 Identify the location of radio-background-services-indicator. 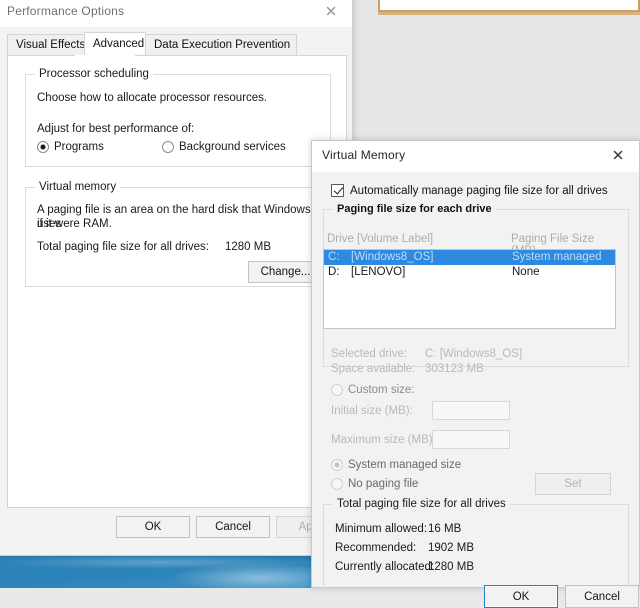
(168, 147).